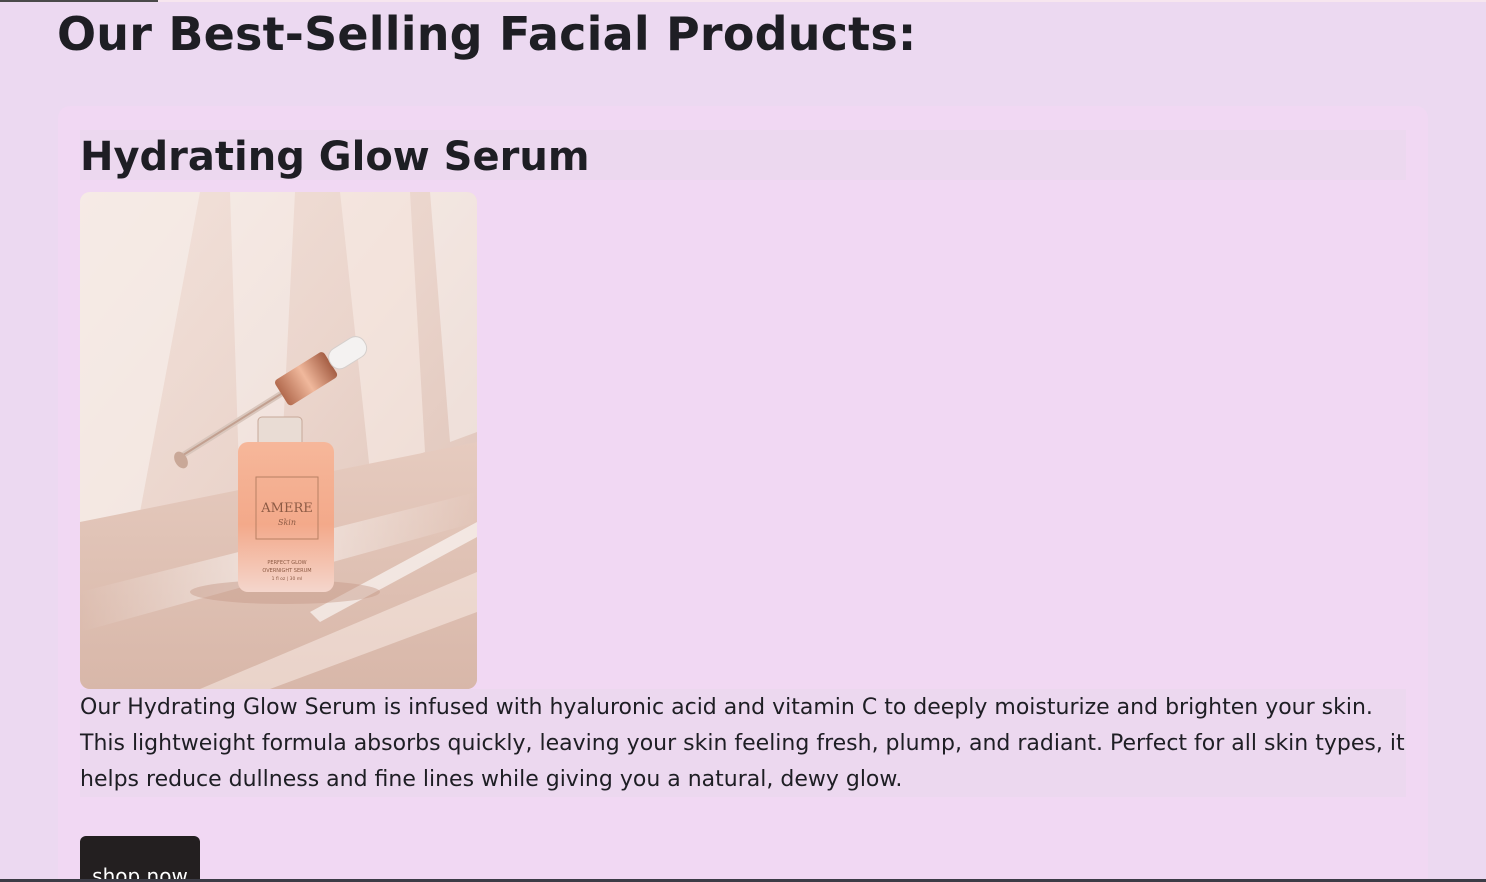 The image size is (1486, 882). I want to click on bottle-label-line1: PERFECT GLOW, so click(286, 563).